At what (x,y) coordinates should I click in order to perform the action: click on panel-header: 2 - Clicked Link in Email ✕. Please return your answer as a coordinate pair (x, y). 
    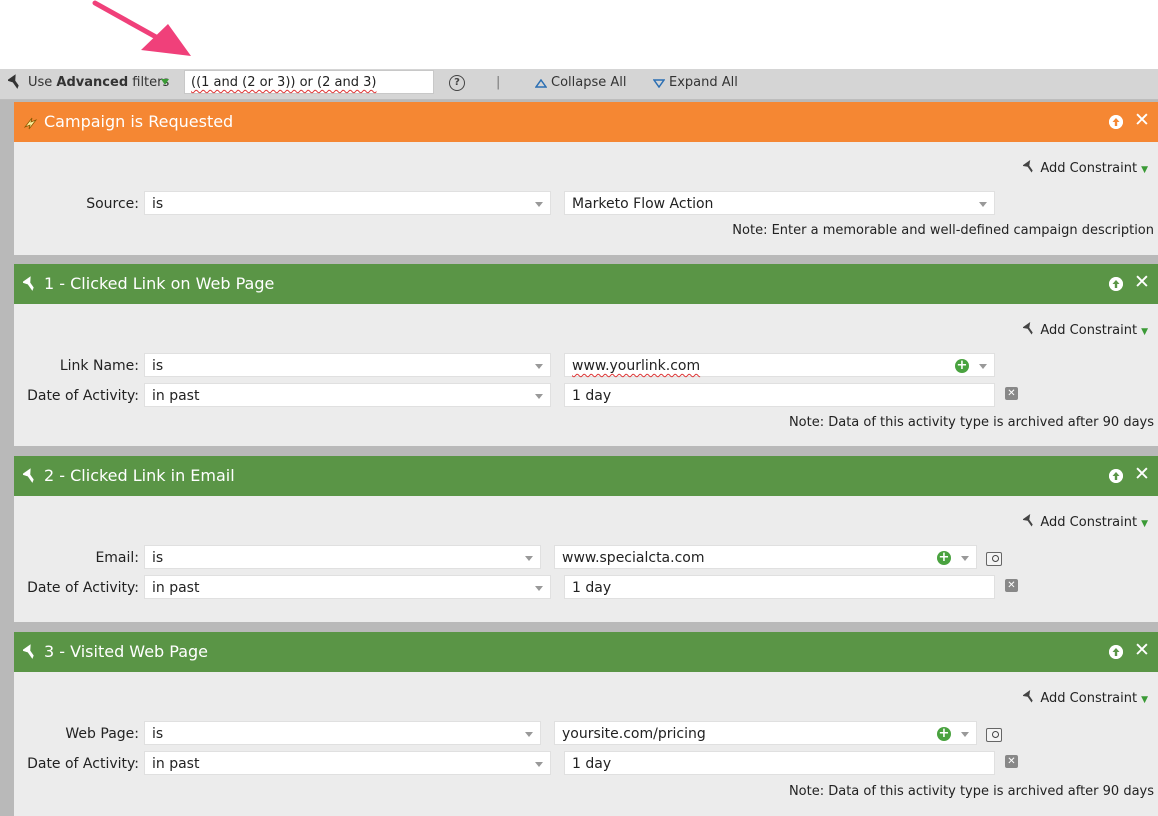
    Looking at the image, I should click on (586, 476).